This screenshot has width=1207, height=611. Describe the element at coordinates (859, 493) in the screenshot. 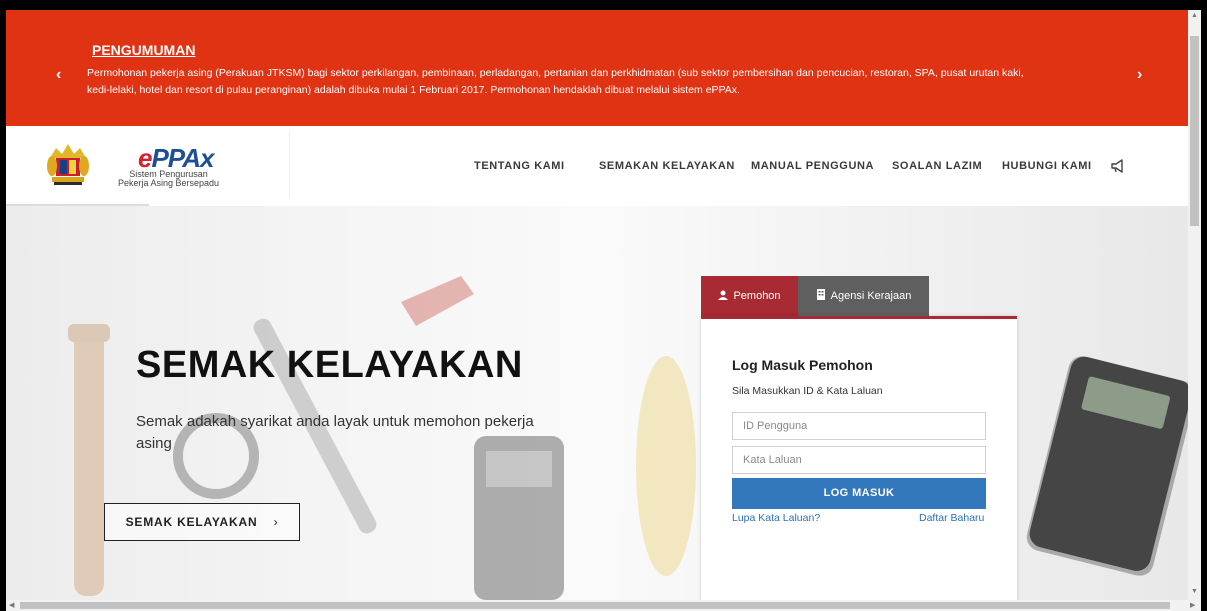

I see `log-masuk-button: LOG MASUK` at that location.